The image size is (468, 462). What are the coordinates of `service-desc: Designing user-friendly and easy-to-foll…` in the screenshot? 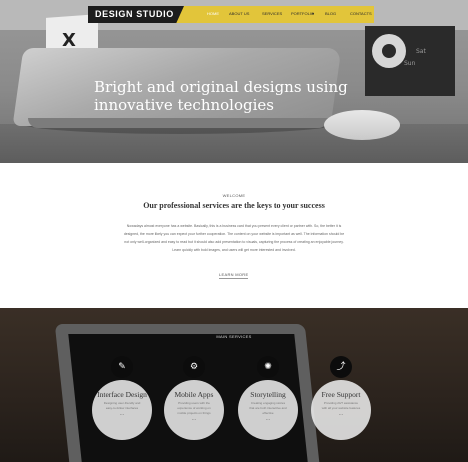 It's located at (122, 405).